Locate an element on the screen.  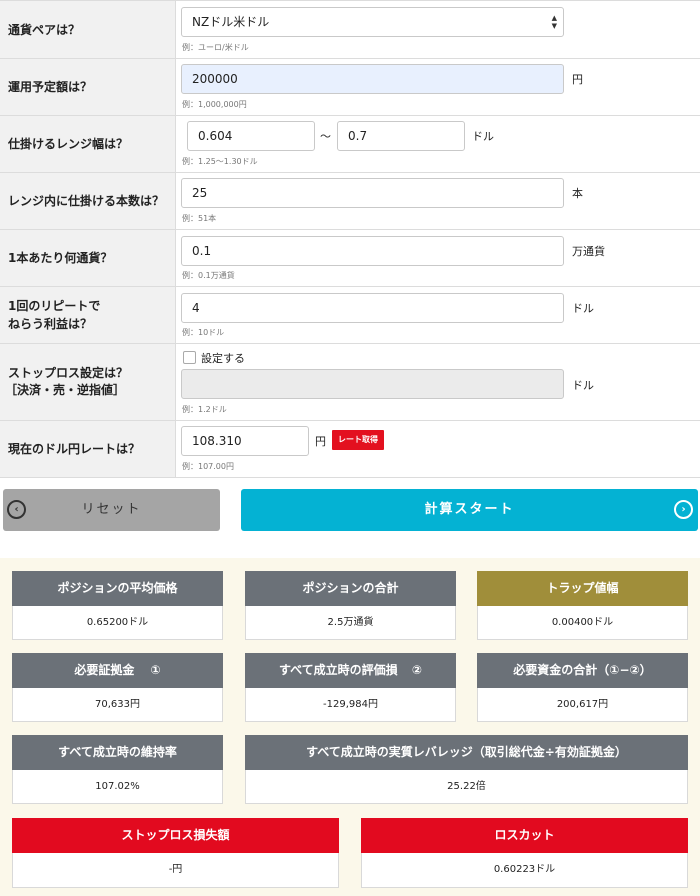
card-loss-cut-value: 0.60223ドル is located at coordinates (524, 869).